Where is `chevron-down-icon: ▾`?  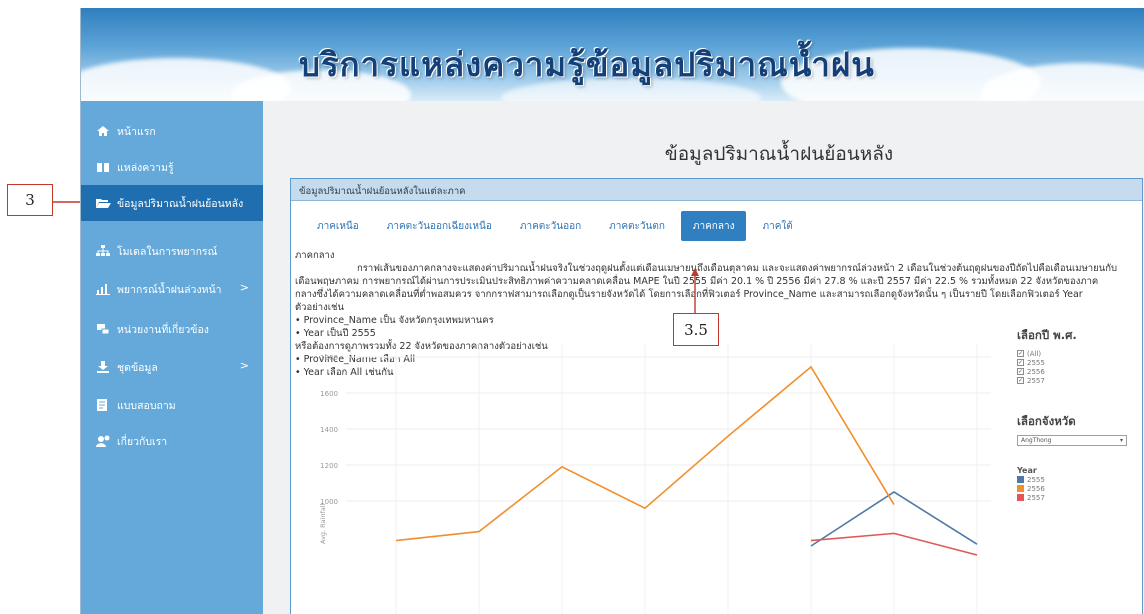 chevron-down-icon: ▾ is located at coordinates (1121, 440).